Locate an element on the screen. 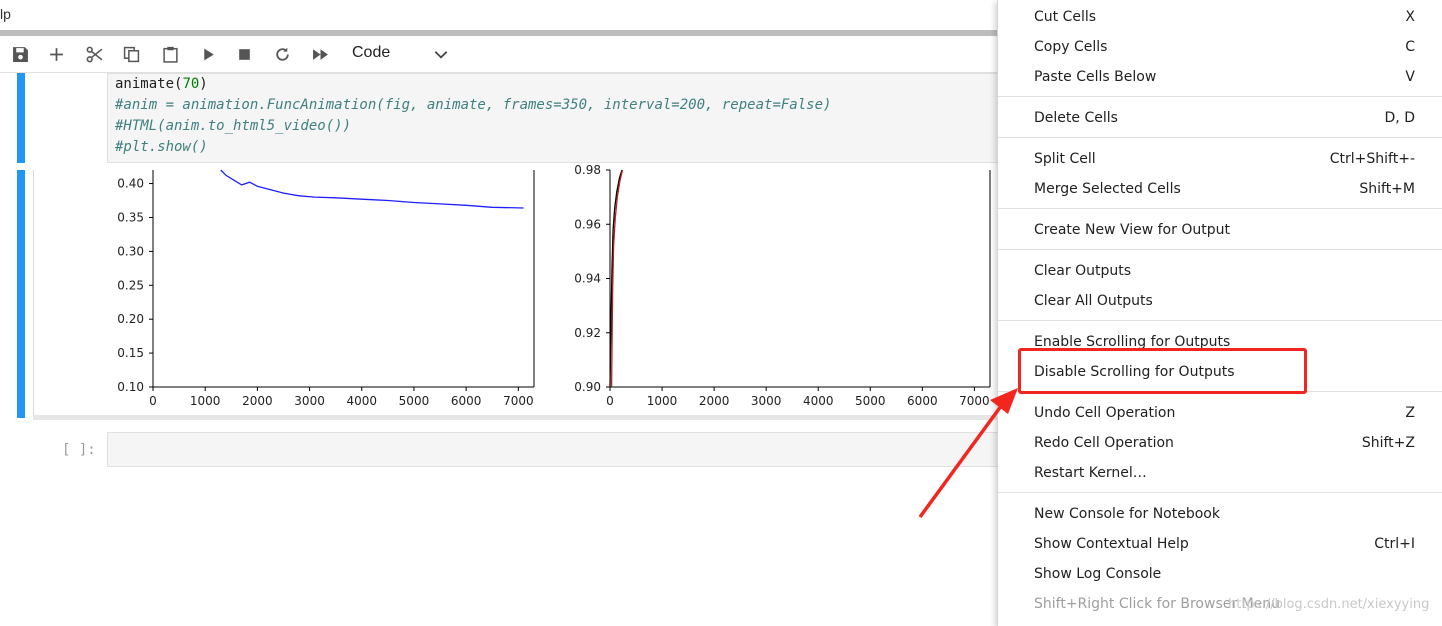 This screenshot has width=1442, height=626. y-tick-label: 0.20 is located at coordinates (130, 319).